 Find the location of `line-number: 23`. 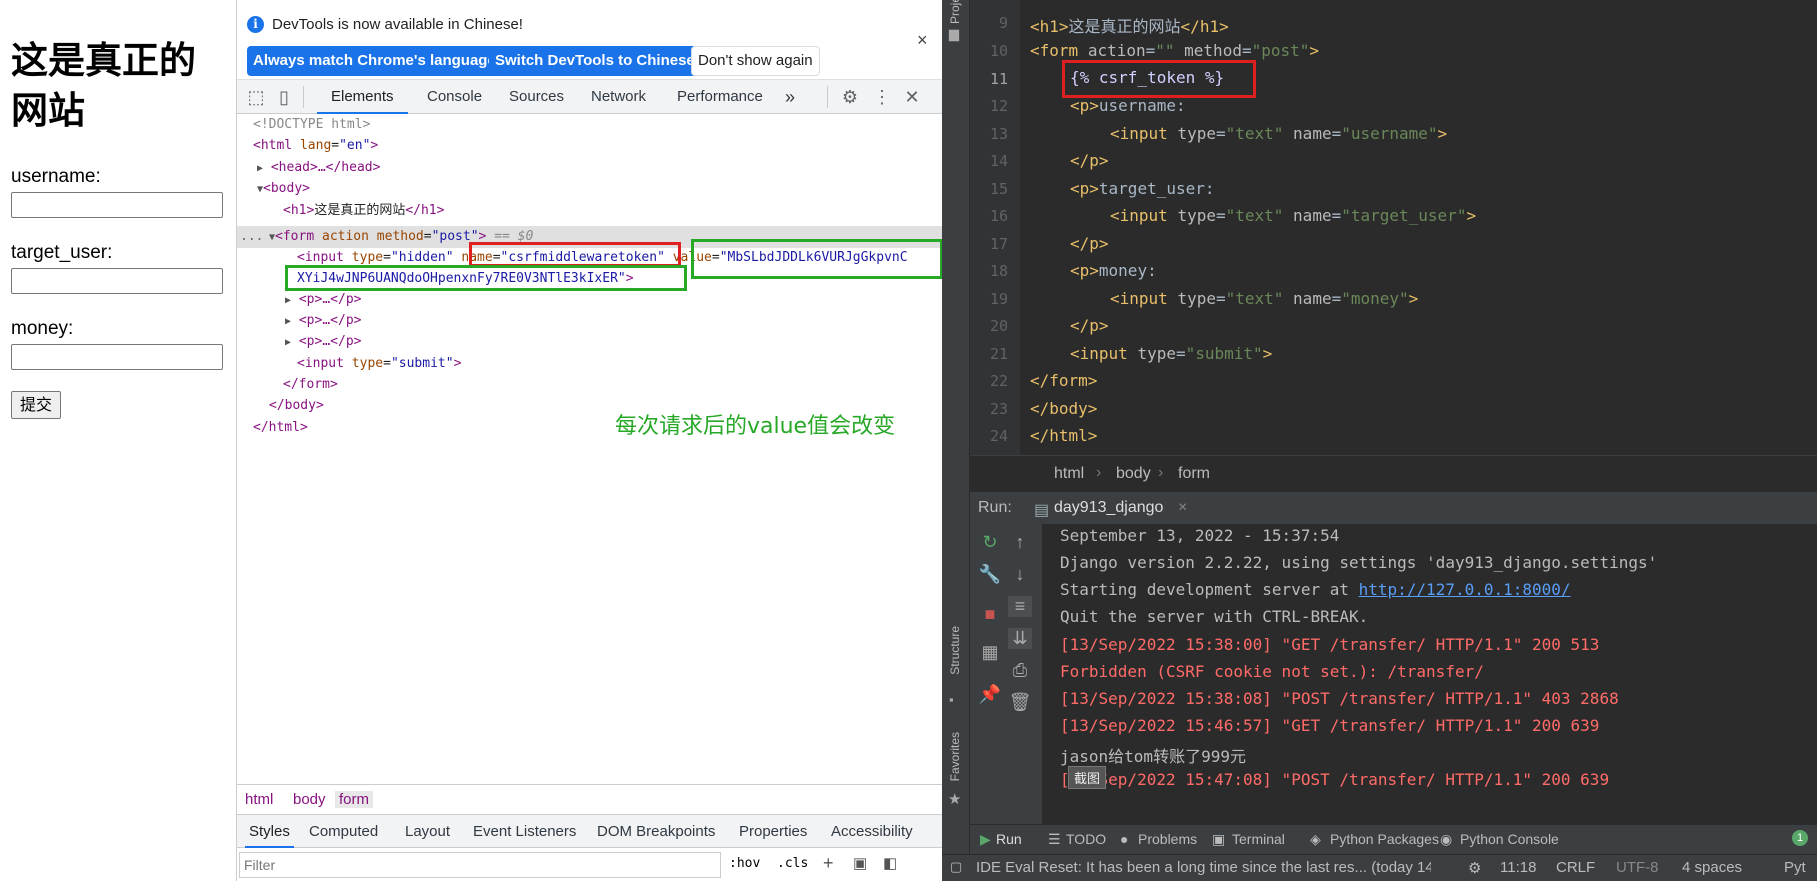

line-number: 23 is located at coordinates (998, 409).